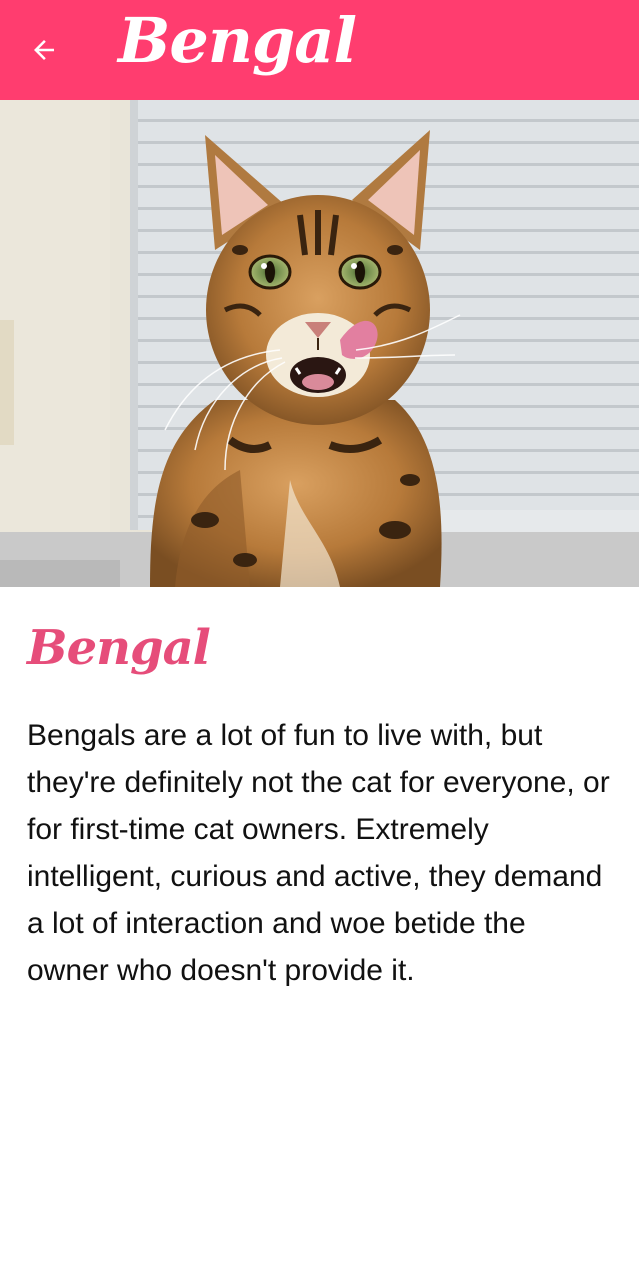 The width and height of the screenshot is (639, 1280). I want to click on app-bar: Bengal, so click(319, 50).